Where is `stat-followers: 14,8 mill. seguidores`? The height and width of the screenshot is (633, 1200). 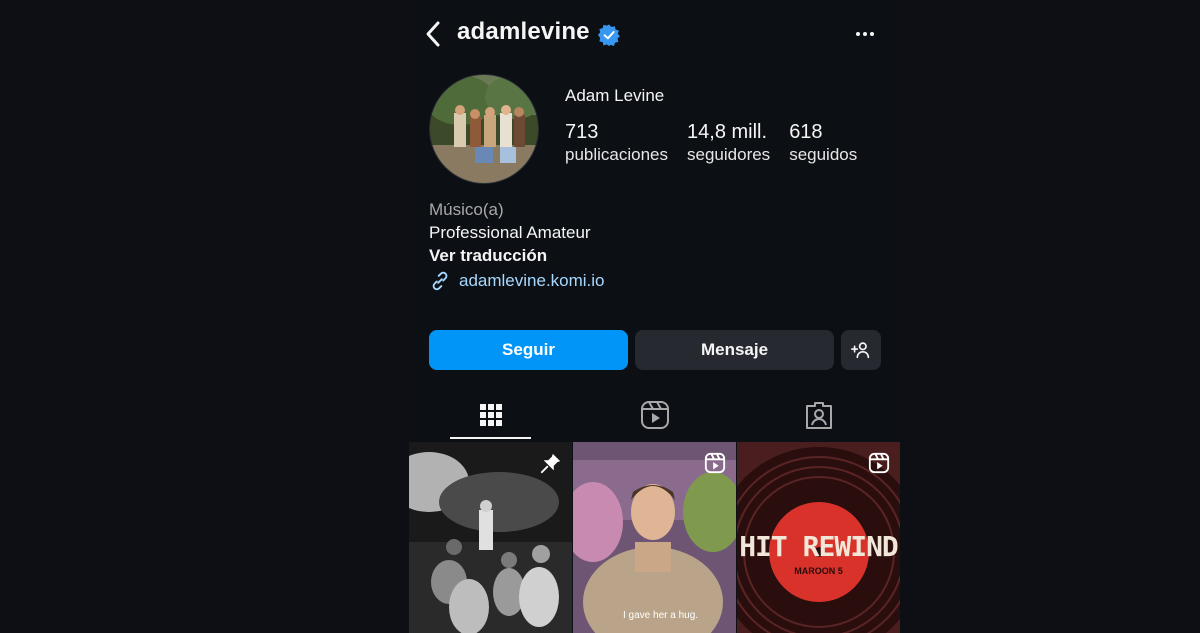 stat-followers: 14,8 mill. seguidores is located at coordinates (728, 143).